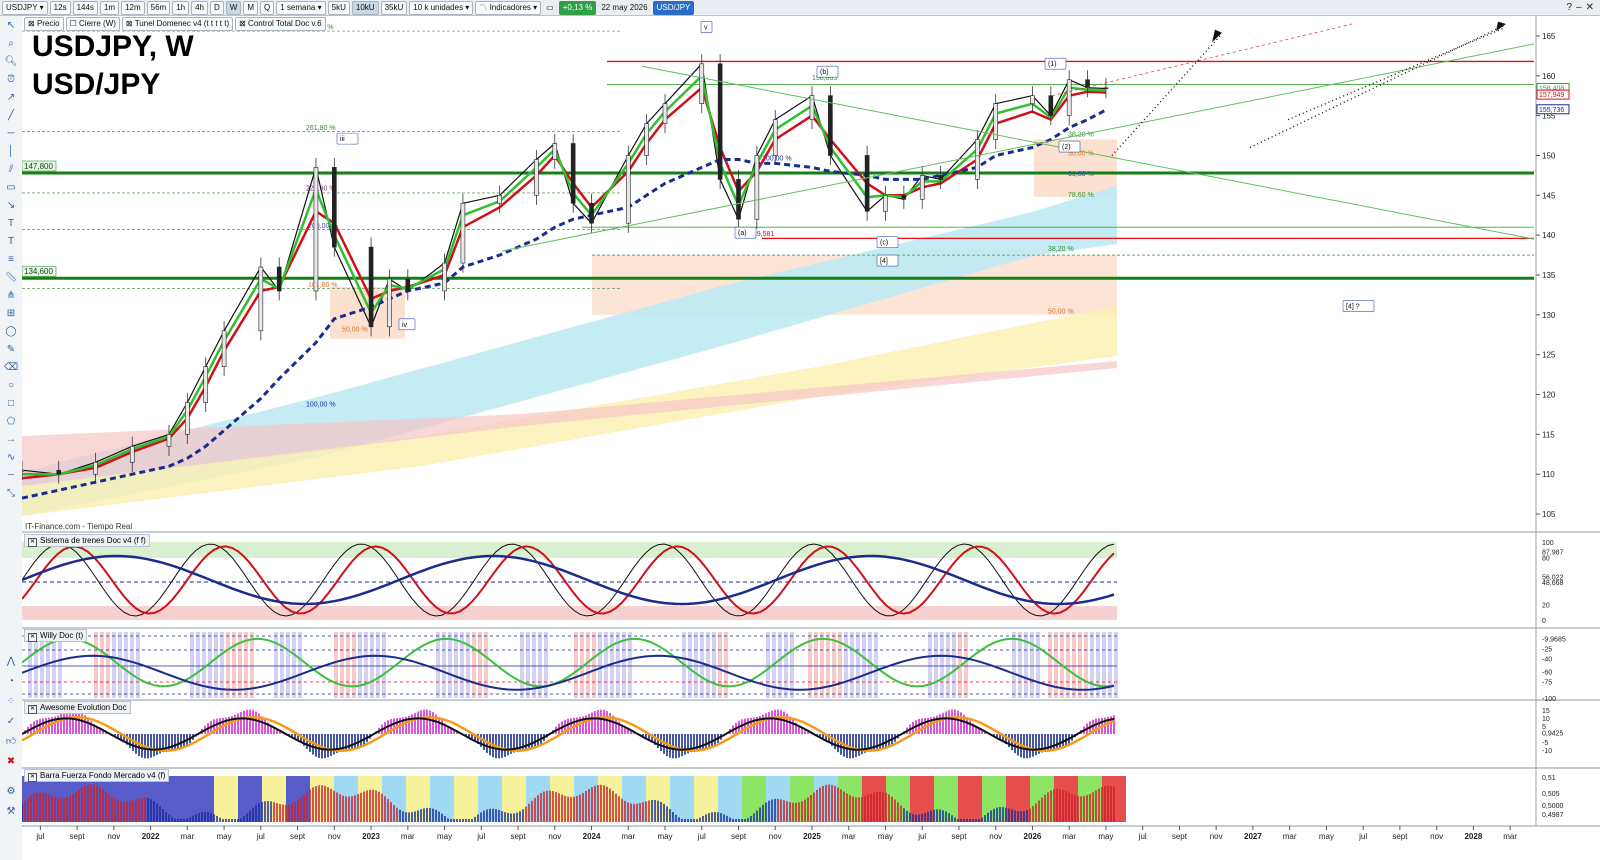 The height and width of the screenshot is (860, 1600). I want to click on help-icon: ?, so click(1569, 7).